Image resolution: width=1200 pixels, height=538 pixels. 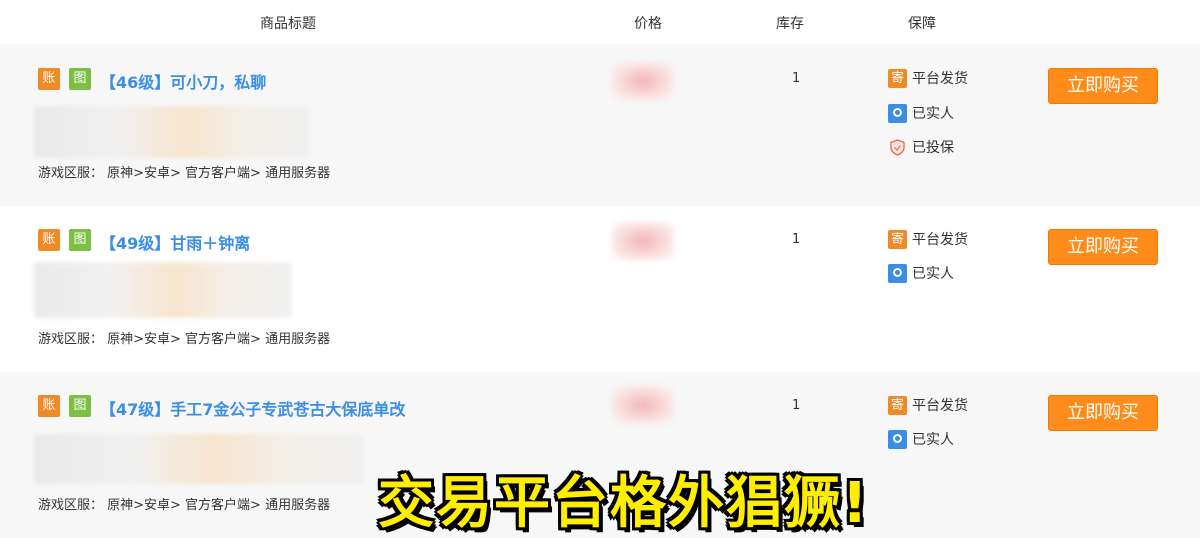 I want to click on column-header-guarantee: 保障, so click(x=922, y=24).